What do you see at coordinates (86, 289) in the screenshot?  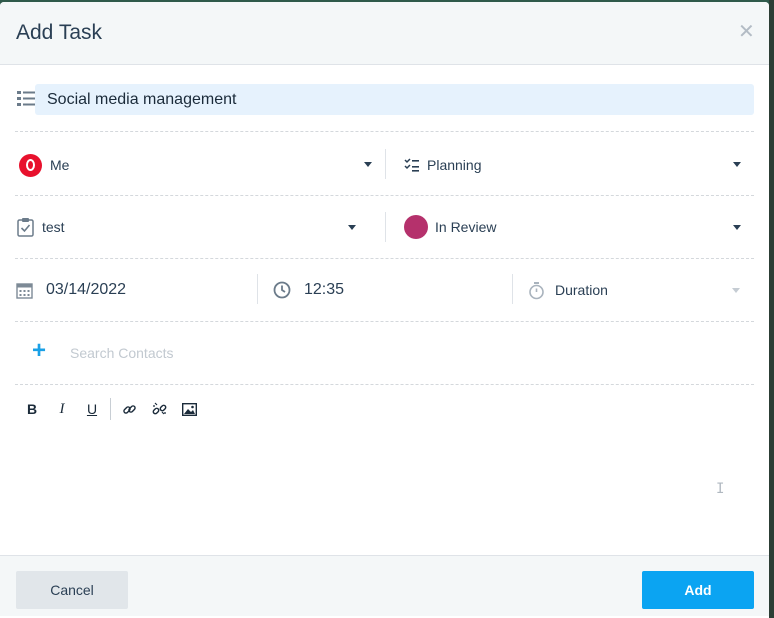 I see `date-value: 03/14/2022` at bounding box center [86, 289].